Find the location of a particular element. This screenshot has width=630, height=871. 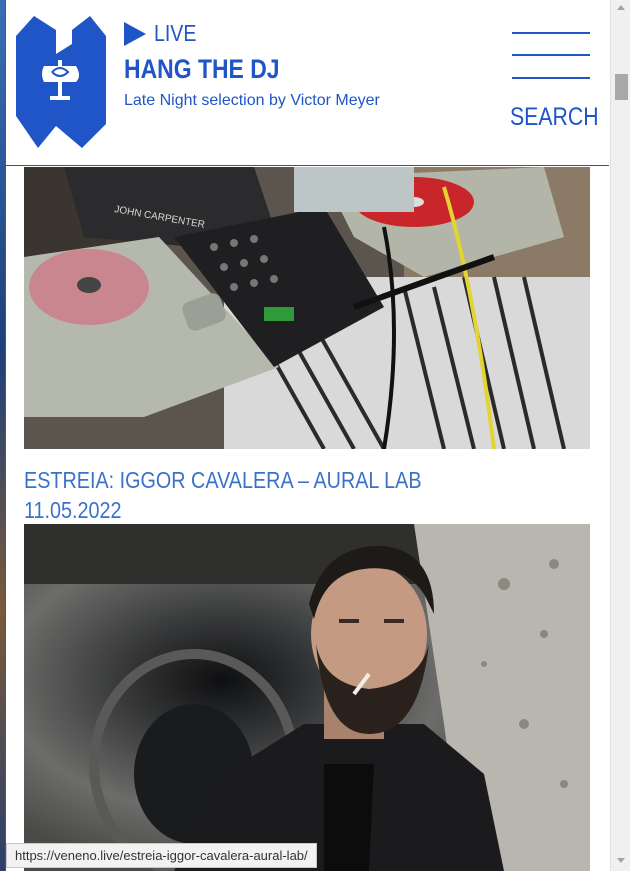

scrollbar-thumb is located at coordinates (621, 87).